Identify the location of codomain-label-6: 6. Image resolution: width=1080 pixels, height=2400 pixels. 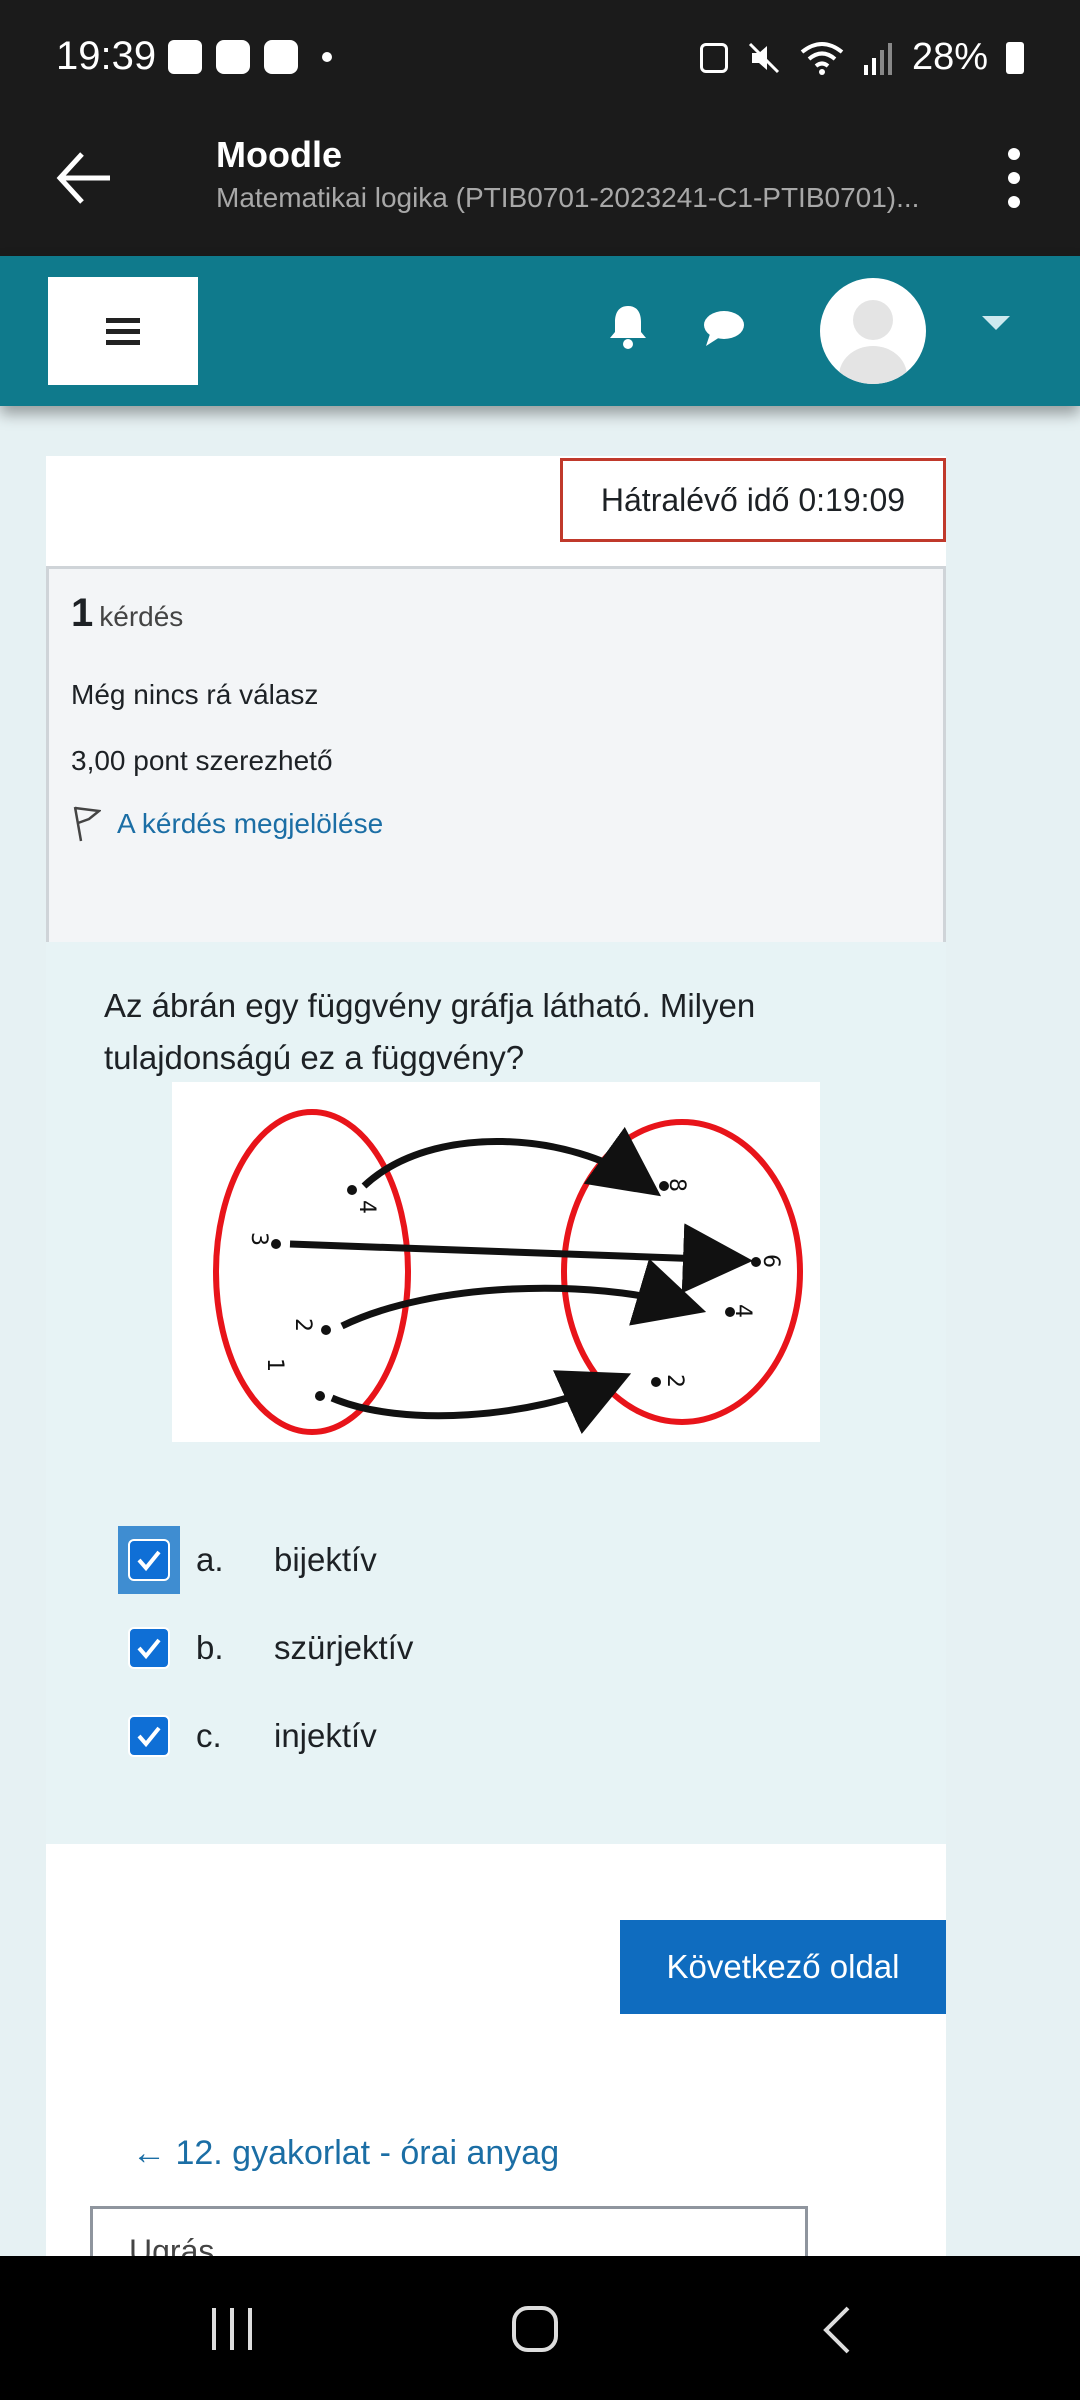
(770, 1261).